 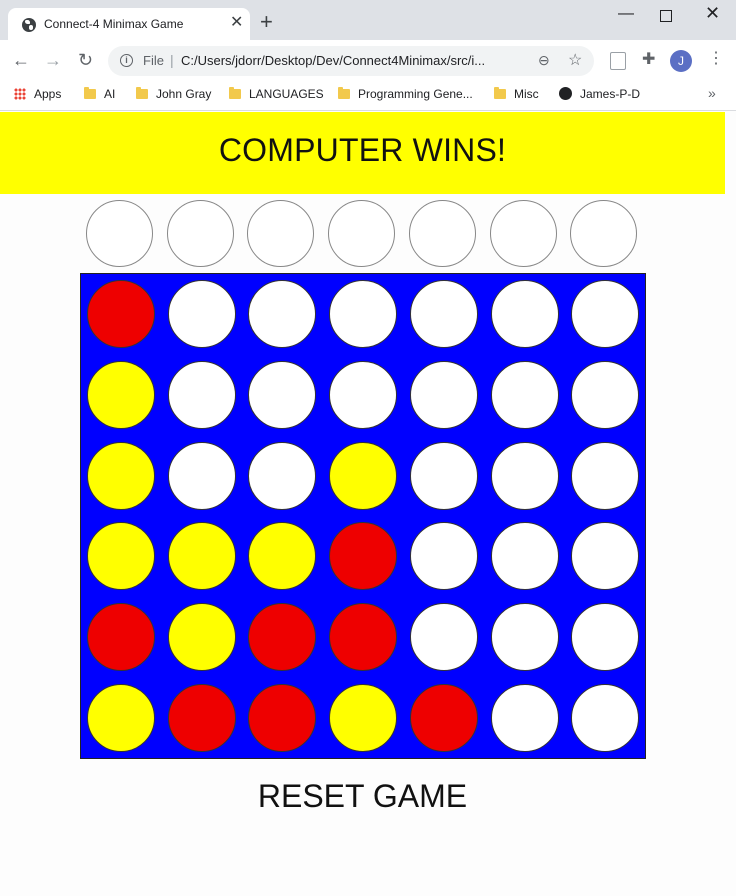 What do you see at coordinates (266, 22) in the screenshot?
I see `new-tab-button: +` at bounding box center [266, 22].